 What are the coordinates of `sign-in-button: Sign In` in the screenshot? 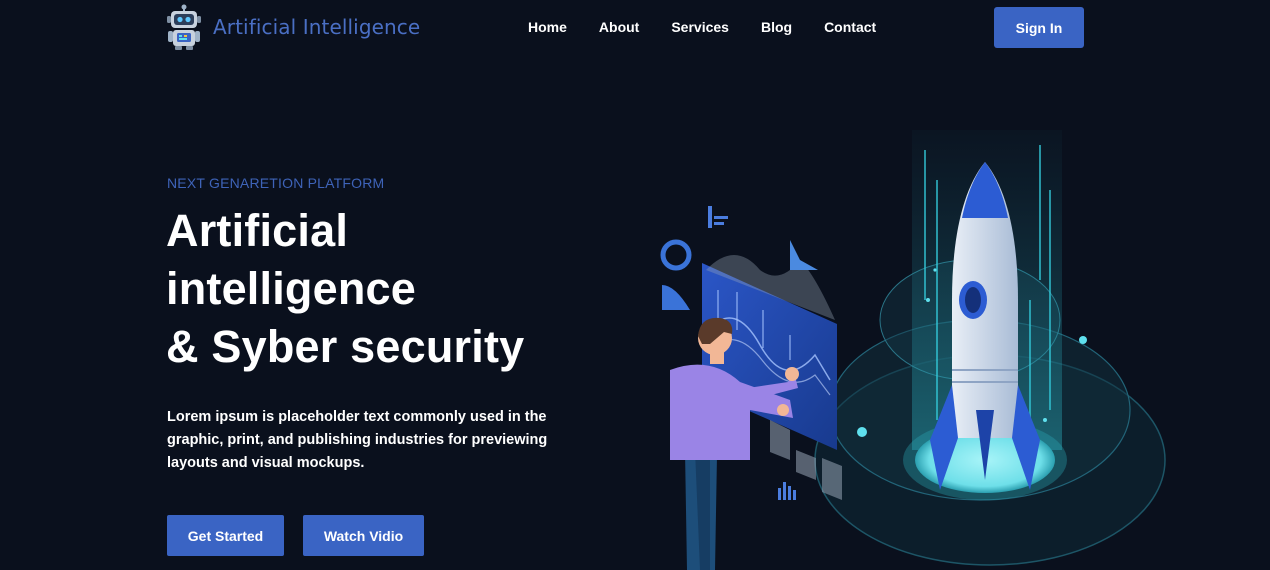 It's located at (1039, 27).